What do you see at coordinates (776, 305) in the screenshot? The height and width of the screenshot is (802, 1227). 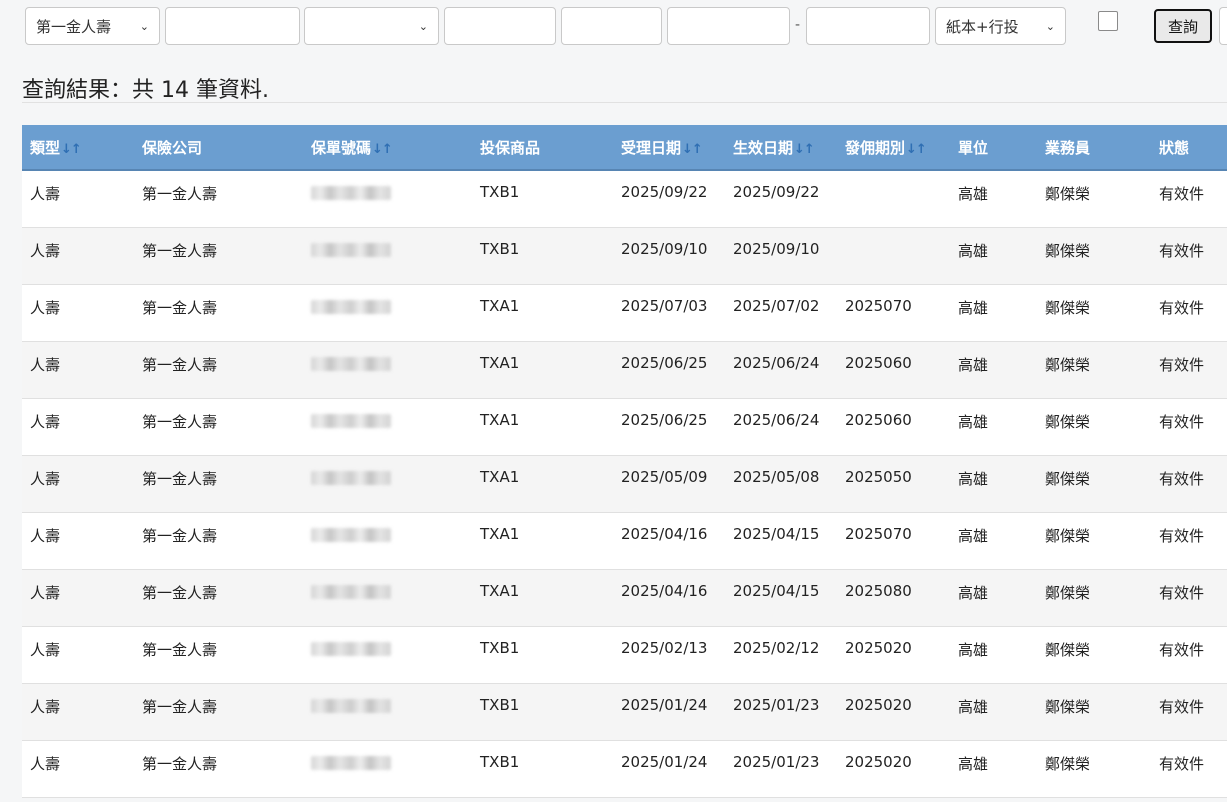 I see `cell-effective-date: 2025/07/02` at bounding box center [776, 305].